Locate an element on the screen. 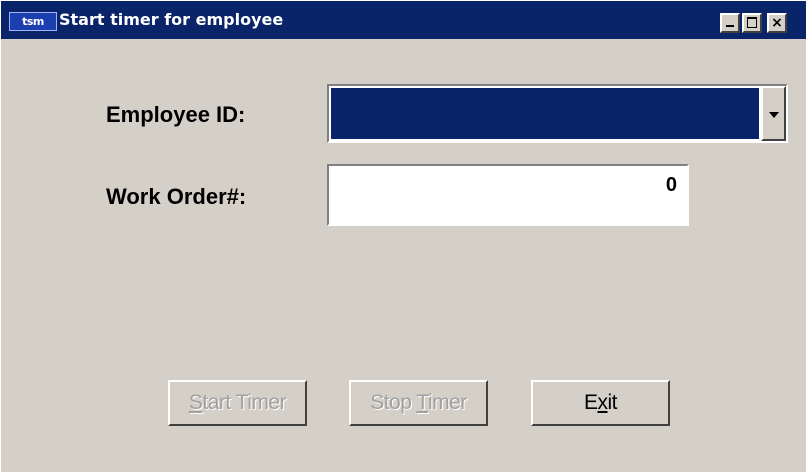 This screenshot has height=472, width=806. start-timer-button: Start Timer is located at coordinates (237, 403).